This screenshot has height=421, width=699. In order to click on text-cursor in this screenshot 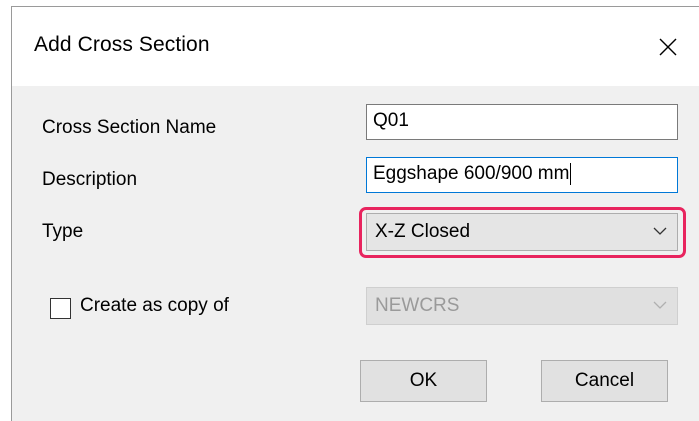, I will do `click(571, 173)`.